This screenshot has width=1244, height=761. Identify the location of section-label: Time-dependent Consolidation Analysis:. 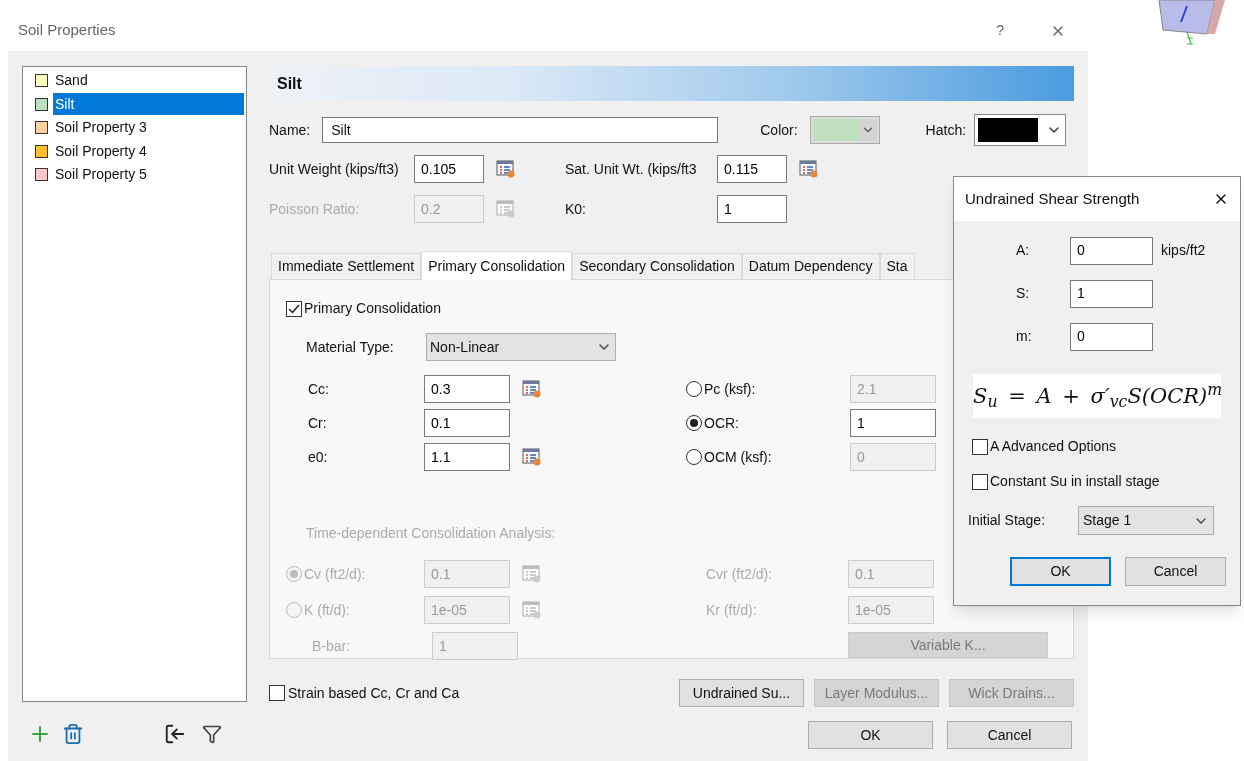
(431, 533).